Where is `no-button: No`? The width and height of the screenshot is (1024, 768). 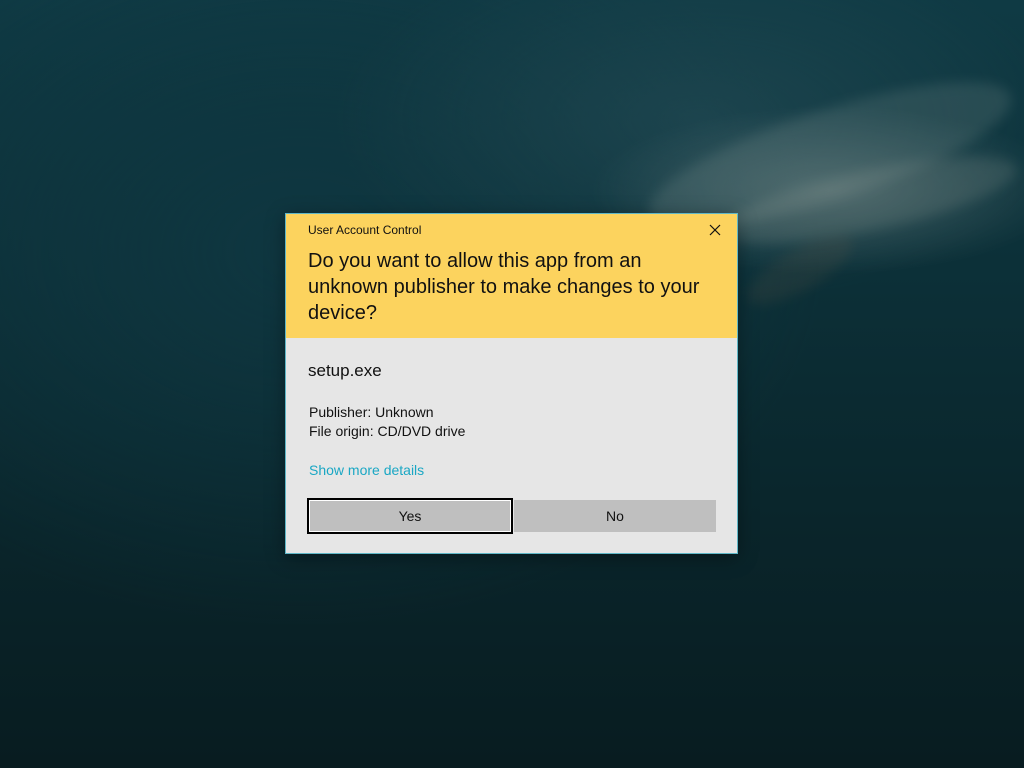
no-button: No is located at coordinates (615, 516).